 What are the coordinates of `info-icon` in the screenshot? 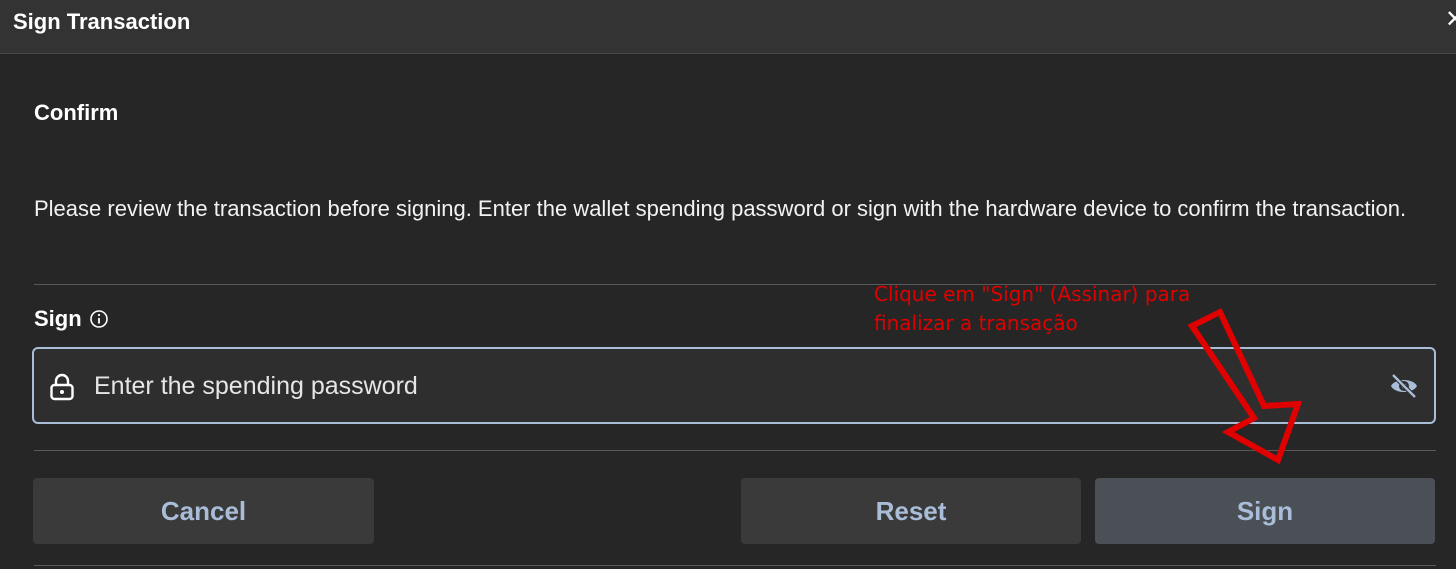 It's located at (99, 319).